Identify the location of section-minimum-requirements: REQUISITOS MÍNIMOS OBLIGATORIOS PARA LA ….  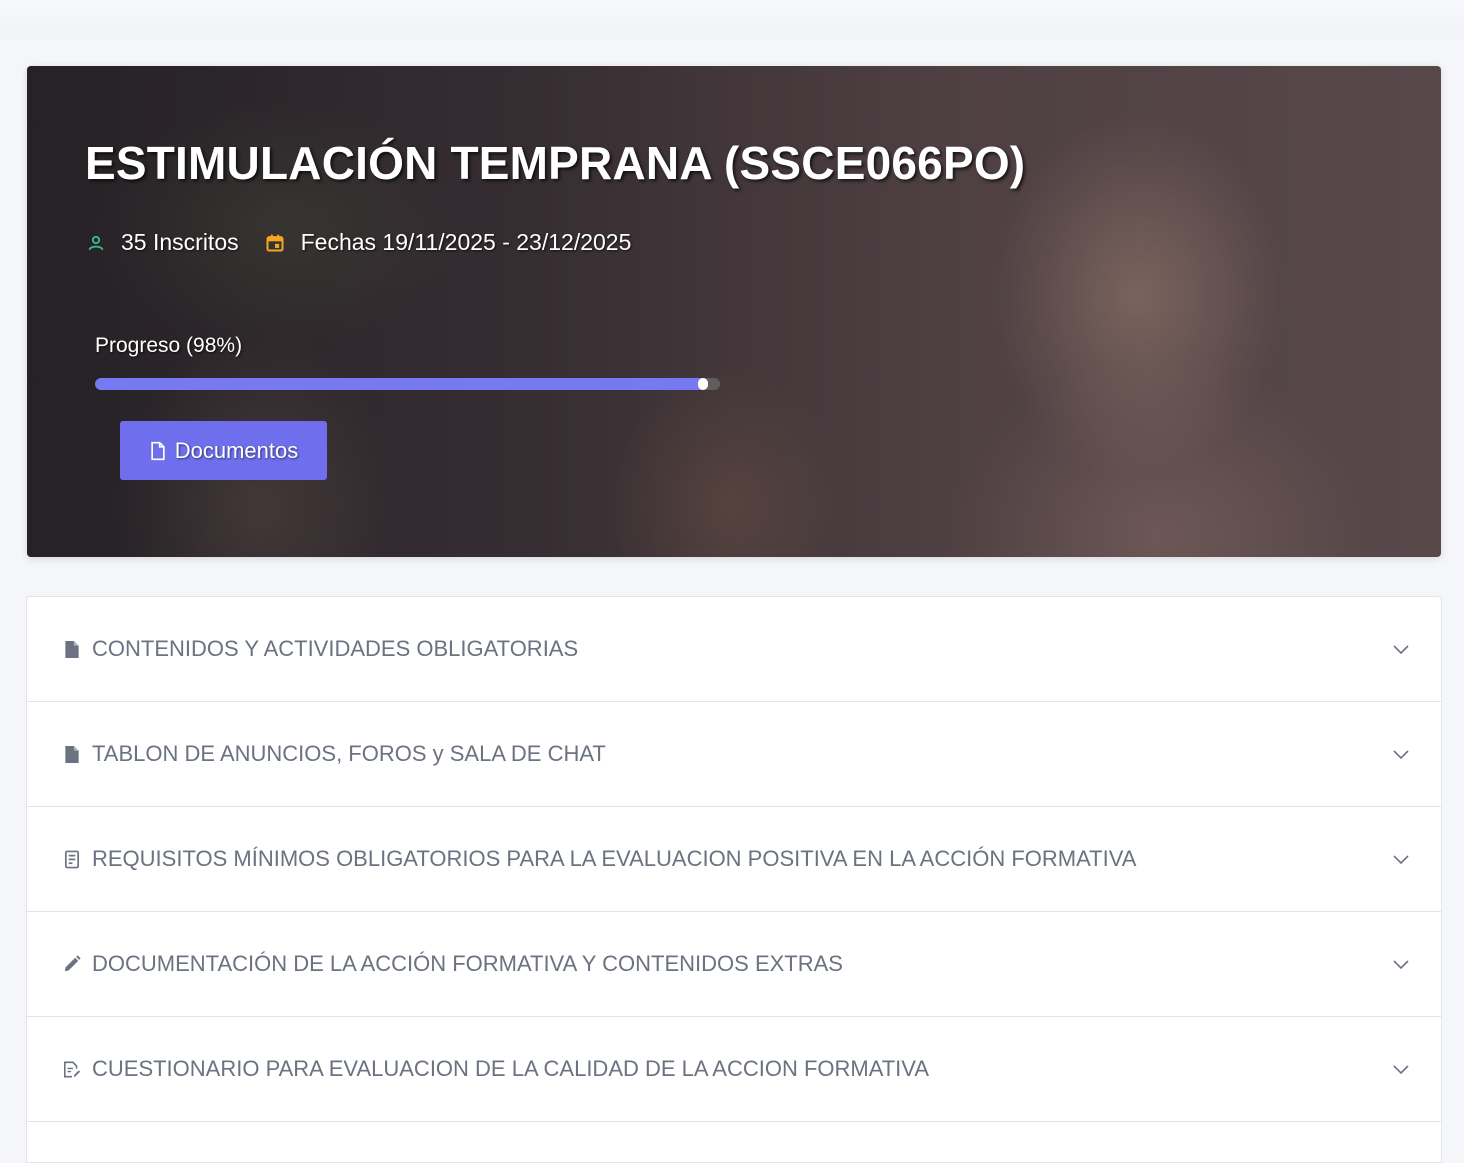
(734, 859).